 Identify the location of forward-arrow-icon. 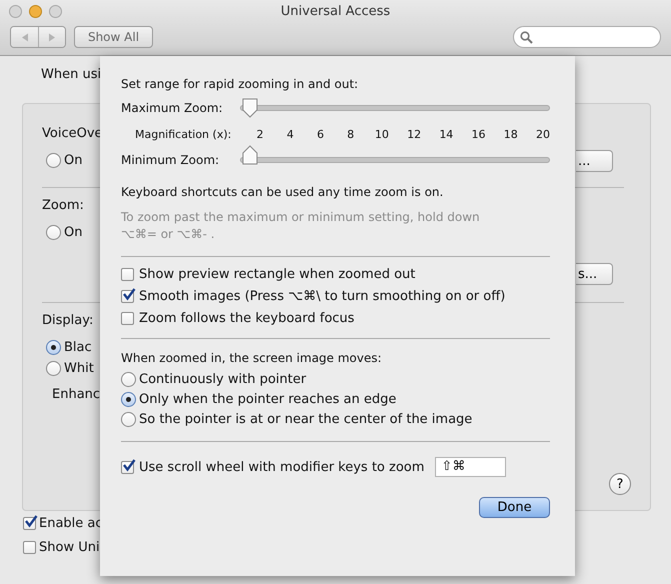
(52, 37).